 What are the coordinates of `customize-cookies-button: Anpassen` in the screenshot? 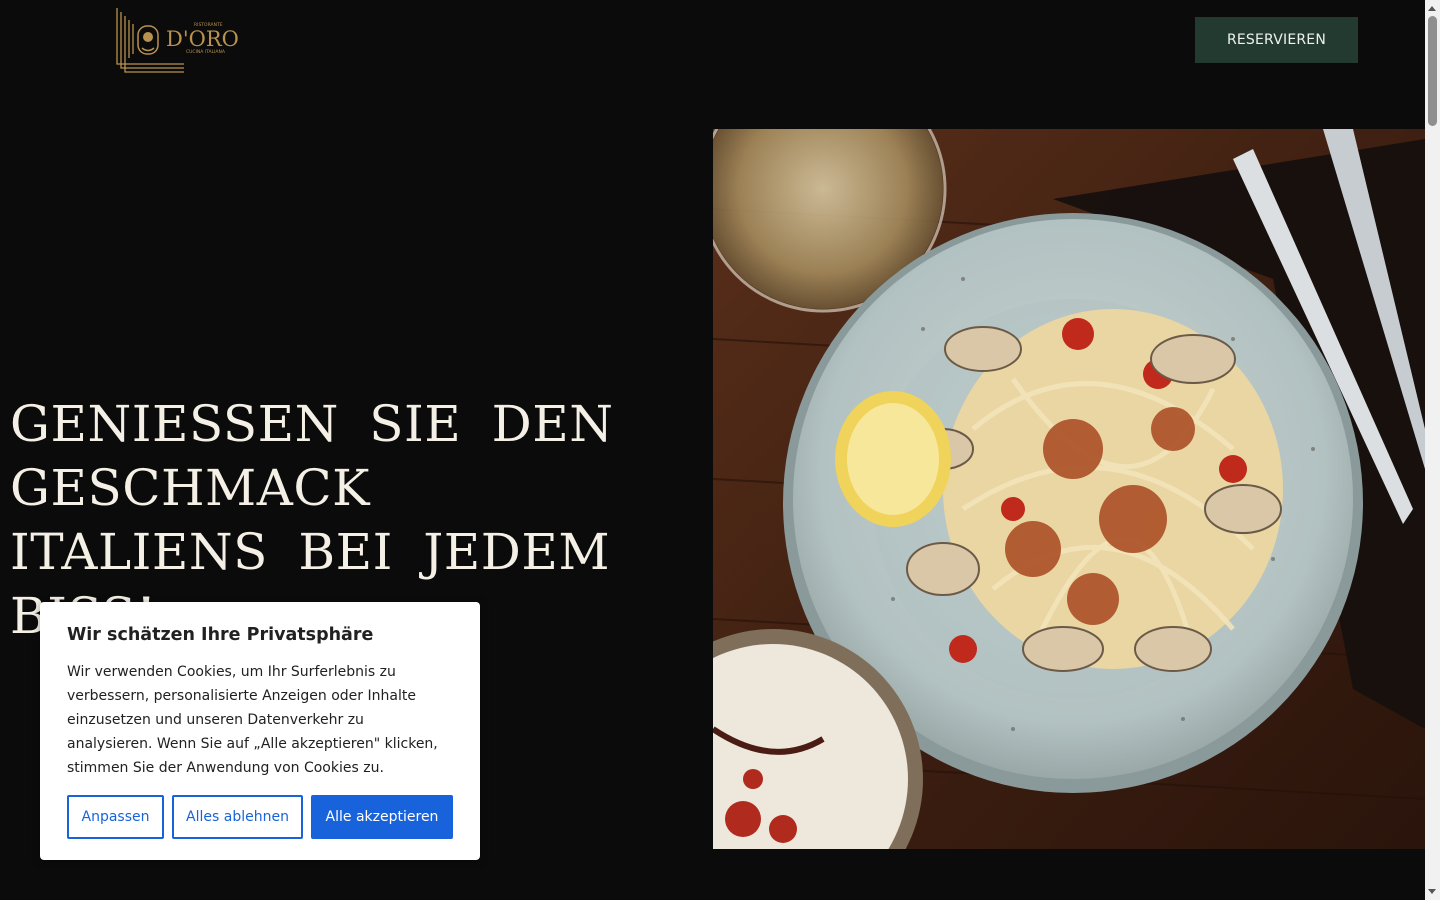 It's located at (115, 817).